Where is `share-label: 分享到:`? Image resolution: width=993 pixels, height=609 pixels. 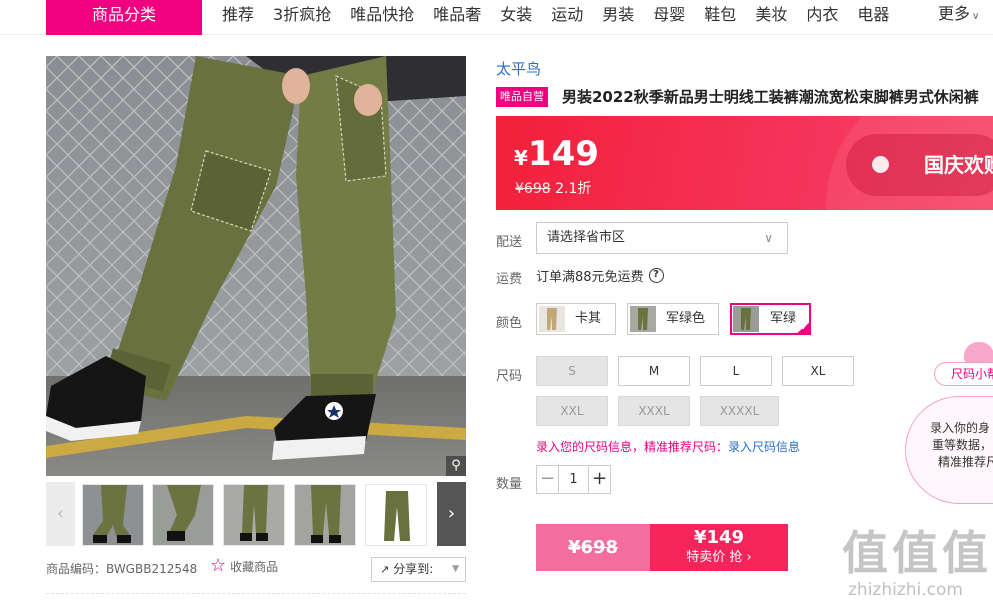
share-label: 分享到: is located at coordinates (413, 569).